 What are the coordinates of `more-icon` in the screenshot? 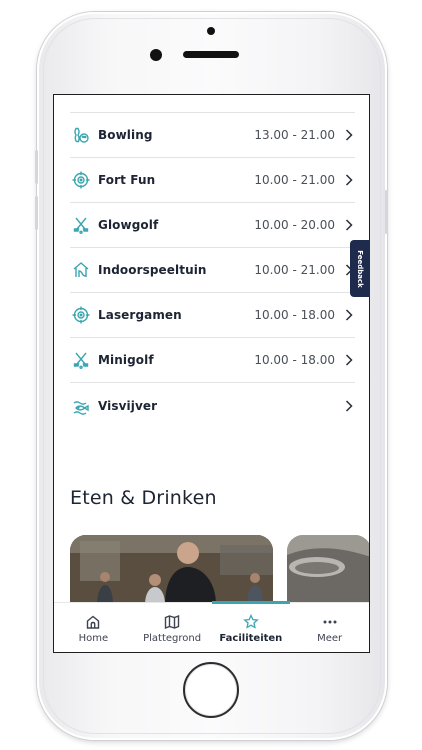 It's located at (330, 622).